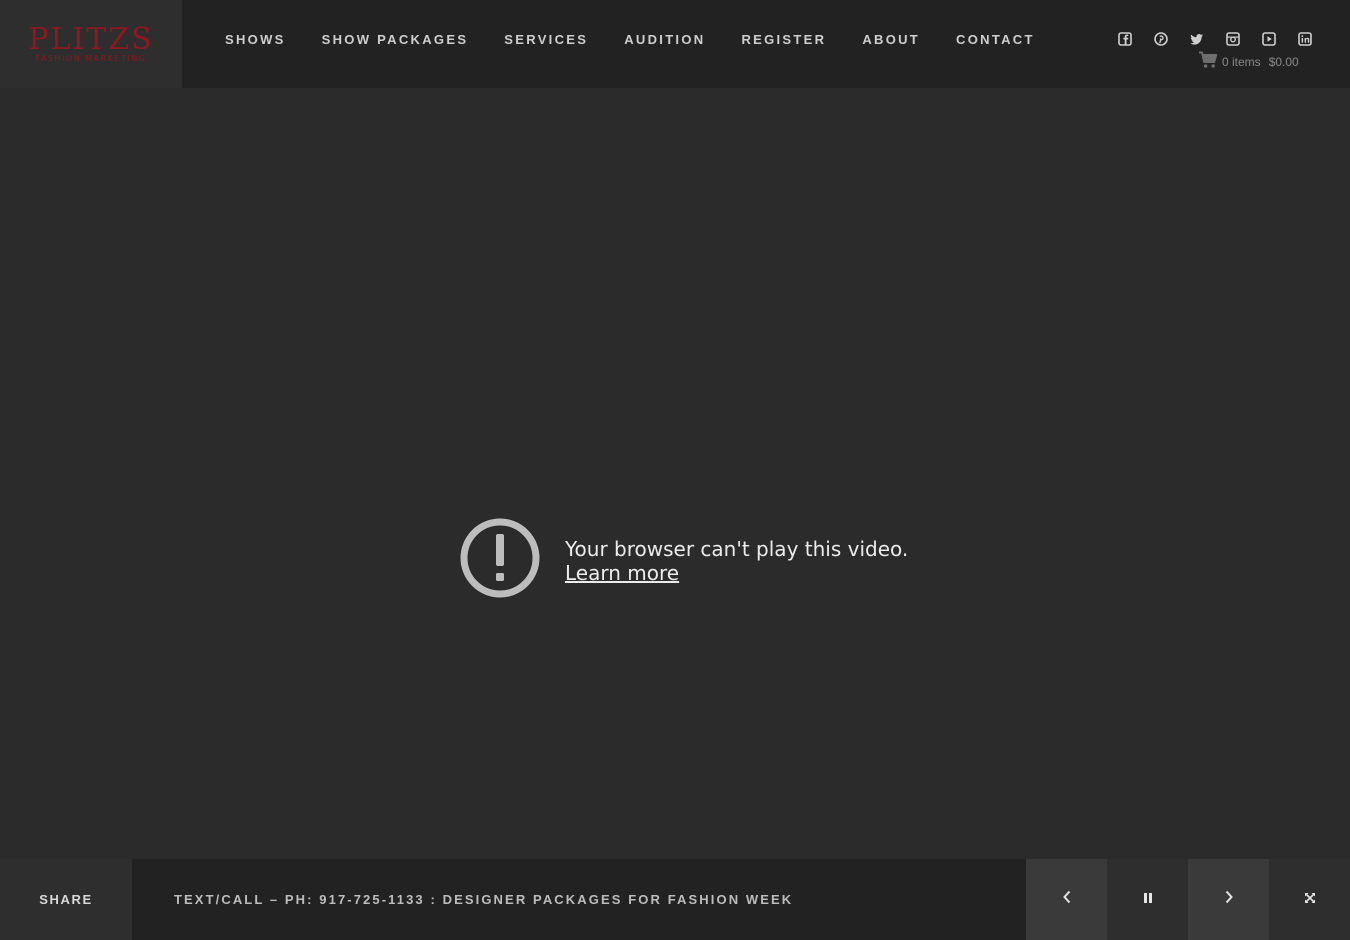  I want to click on chevron-right-icon, so click(1229, 899).